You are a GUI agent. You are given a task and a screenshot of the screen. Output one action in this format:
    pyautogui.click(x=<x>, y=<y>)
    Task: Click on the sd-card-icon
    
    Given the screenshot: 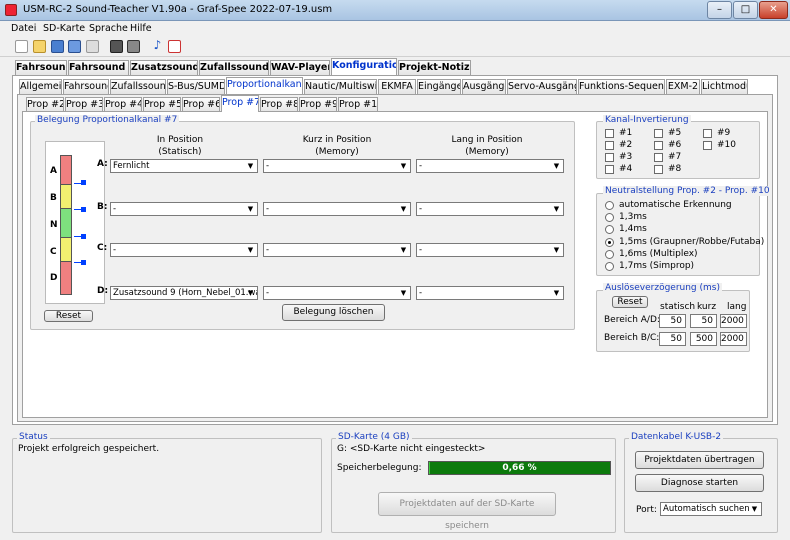 What is the action you would take?
    pyautogui.click(x=116, y=46)
    